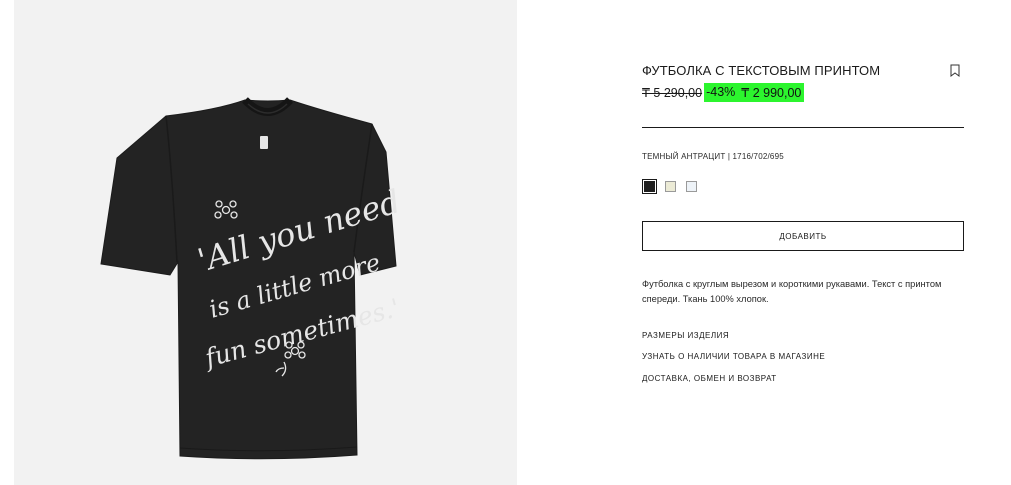 The width and height of the screenshot is (1011, 485). Describe the element at coordinates (709, 378) in the screenshot. I see `delivery-returns-link: ДОСТАВКА, ОБМЕН И ВОЗВРАТ` at that location.